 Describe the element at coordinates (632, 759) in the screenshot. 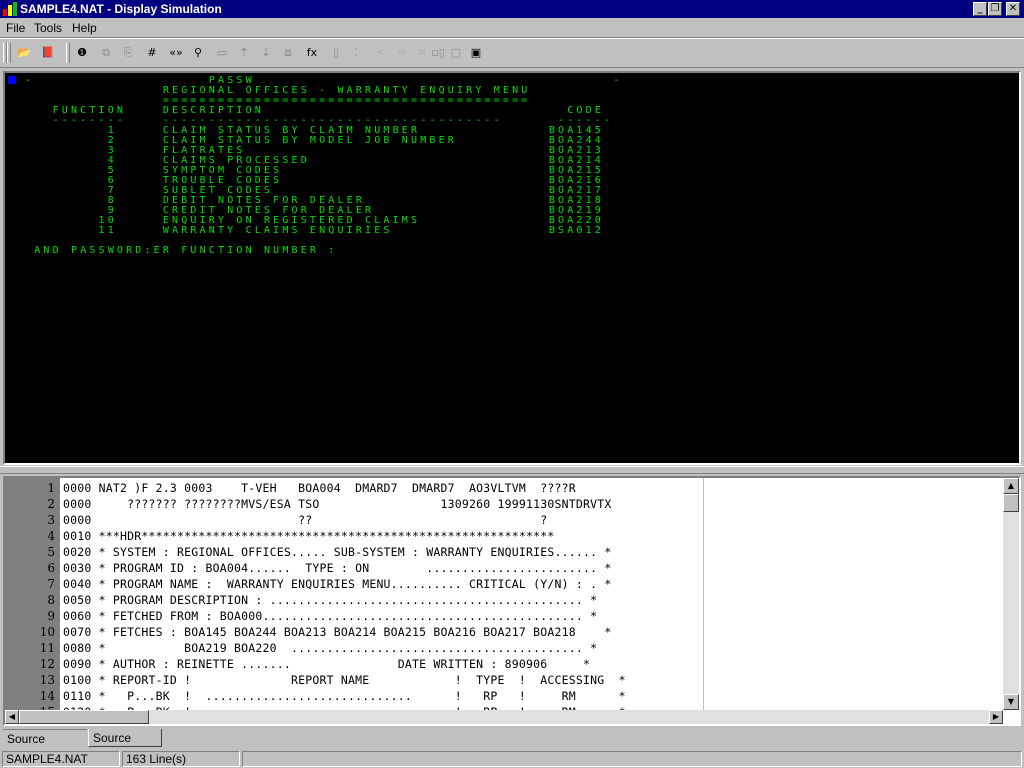

I see `status-extra` at that location.